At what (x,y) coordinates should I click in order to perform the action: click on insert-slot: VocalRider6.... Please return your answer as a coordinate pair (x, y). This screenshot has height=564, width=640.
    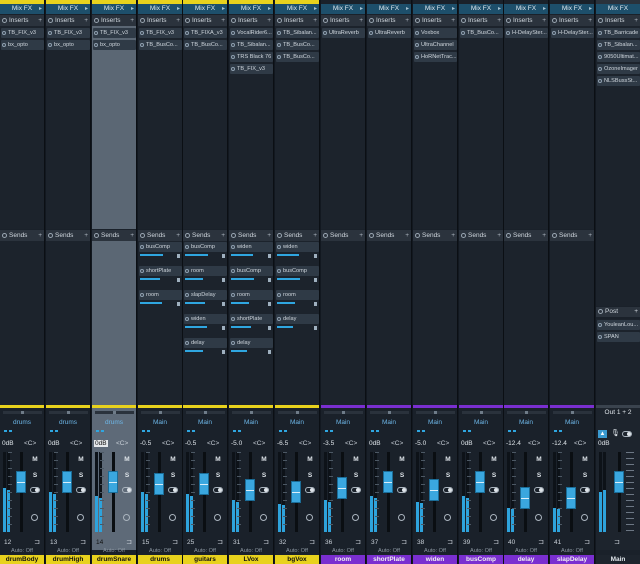
    Looking at the image, I should click on (251, 33).